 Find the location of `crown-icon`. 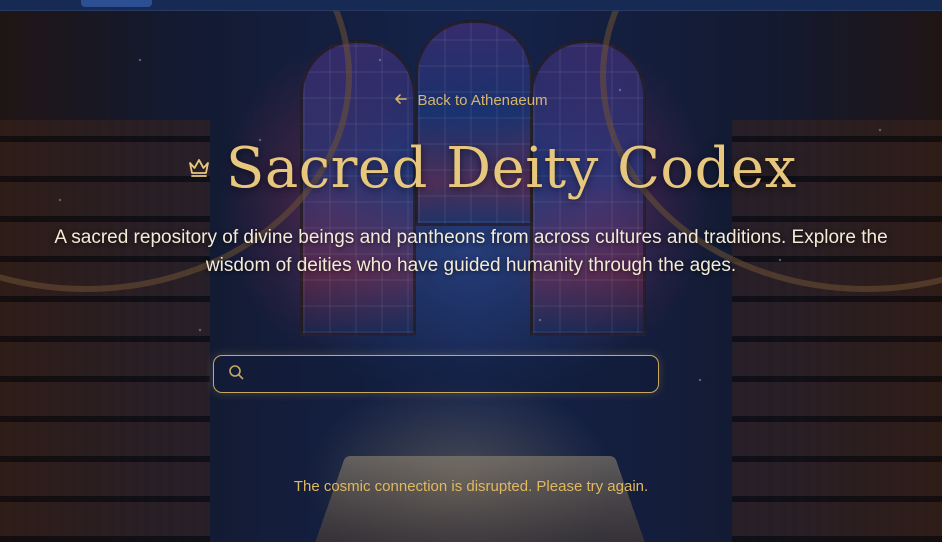

crown-icon is located at coordinates (199, 169).